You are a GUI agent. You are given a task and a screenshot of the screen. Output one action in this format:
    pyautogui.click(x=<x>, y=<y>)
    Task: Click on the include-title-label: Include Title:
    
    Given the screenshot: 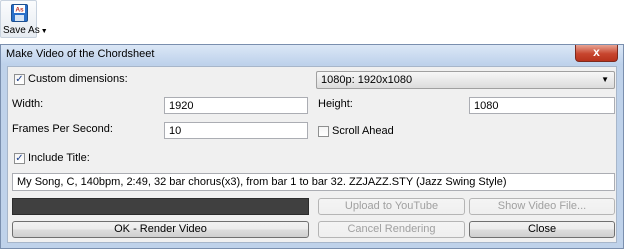 What is the action you would take?
    pyautogui.click(x=59, y=158)
    